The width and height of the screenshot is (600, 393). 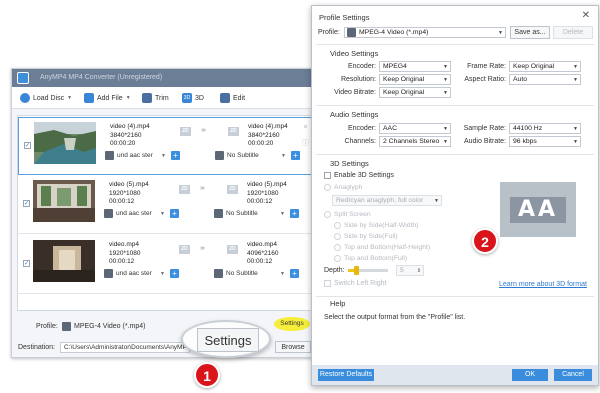 I want to click on frame-rate-select: Keep Original ▼, so click(x=545, y=66).